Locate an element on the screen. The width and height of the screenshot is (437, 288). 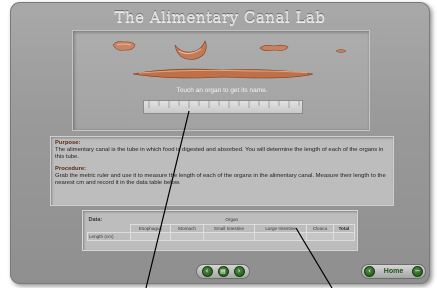
home-button: ‹ Home − is located at coordinates (393, 271).